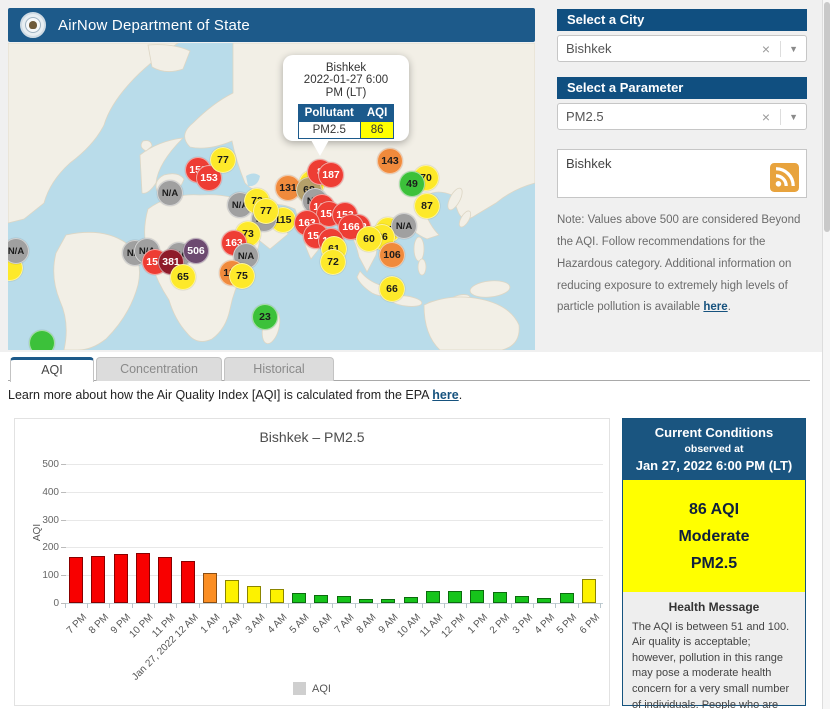  What do you see at coordinates (827, 117) in the screenshot?
I see `scrollbar-thumb` at bounding box center [827, 117].